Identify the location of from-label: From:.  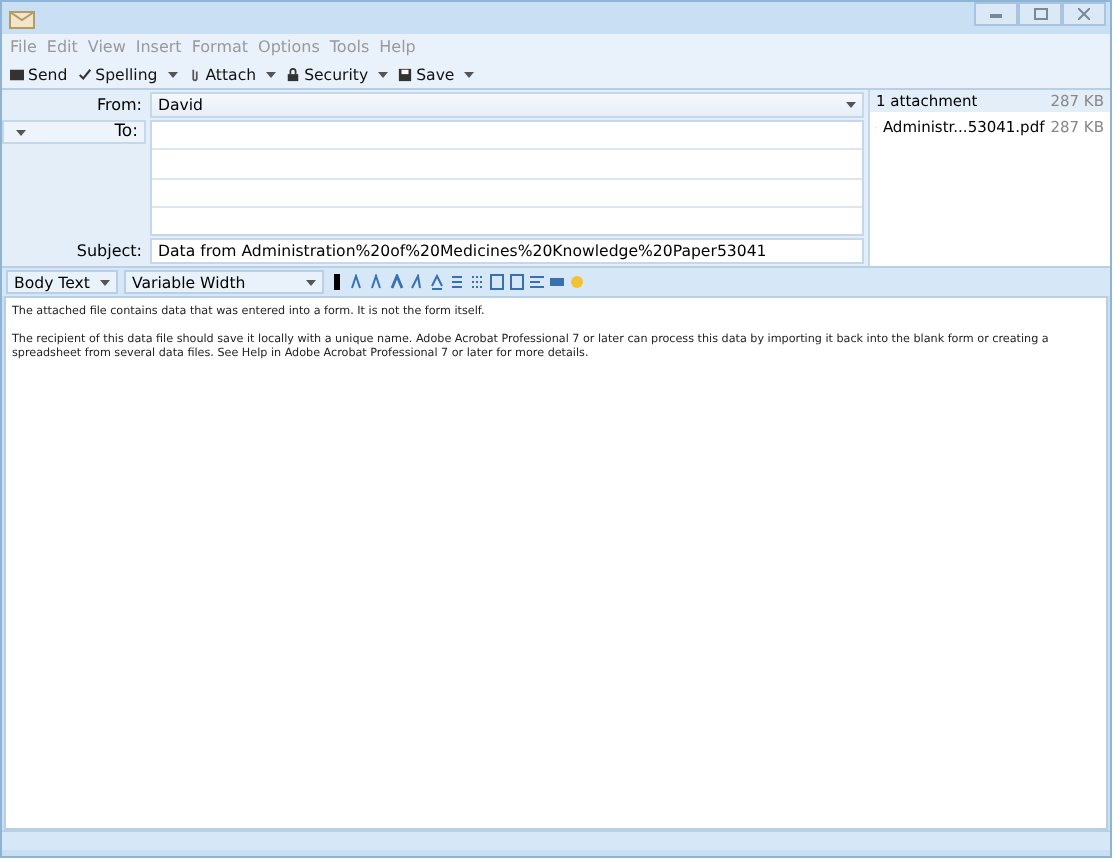
(119, 104).